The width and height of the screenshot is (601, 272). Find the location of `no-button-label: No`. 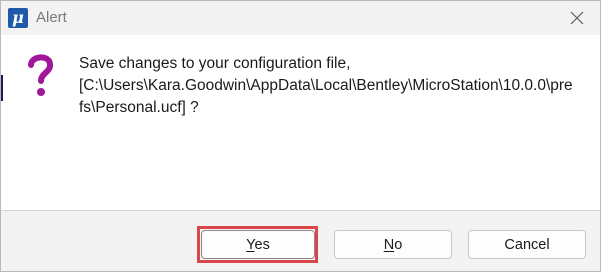

no-button-label: No is located at coordinates (393, 244).